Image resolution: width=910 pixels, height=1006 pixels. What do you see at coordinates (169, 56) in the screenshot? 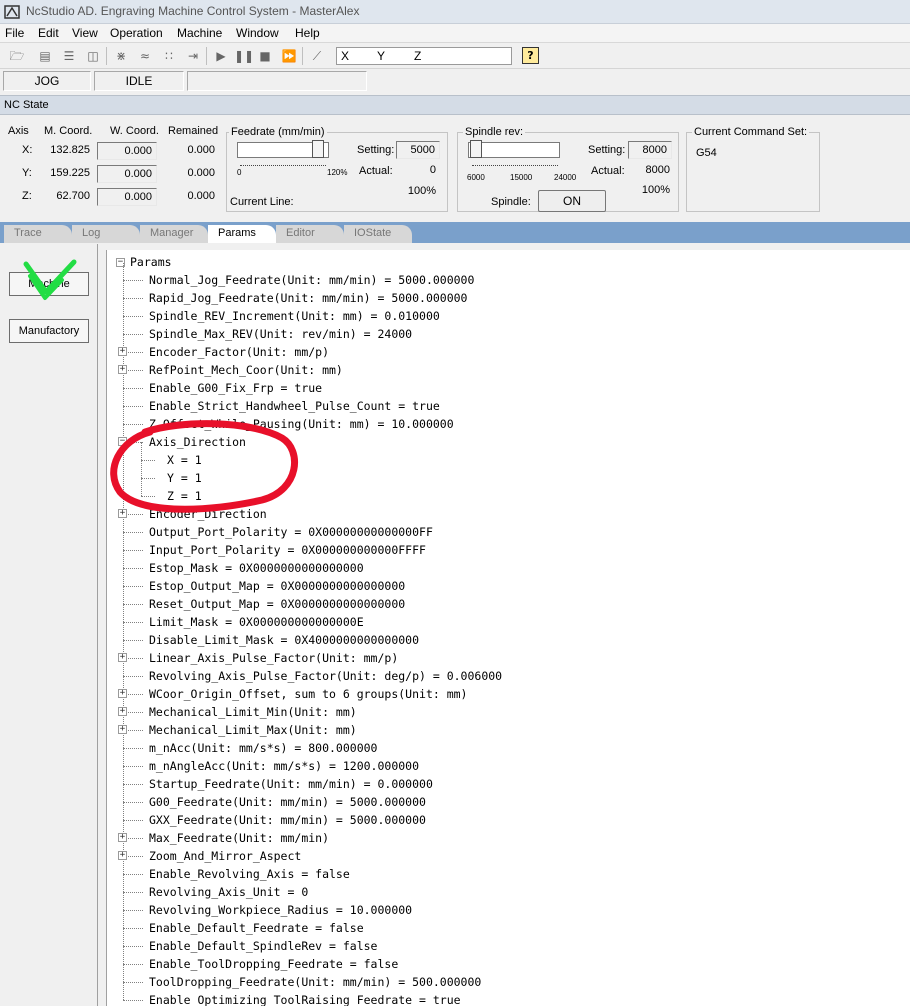
I see `tool-icon: ∷` at bounding box center [169, 56].